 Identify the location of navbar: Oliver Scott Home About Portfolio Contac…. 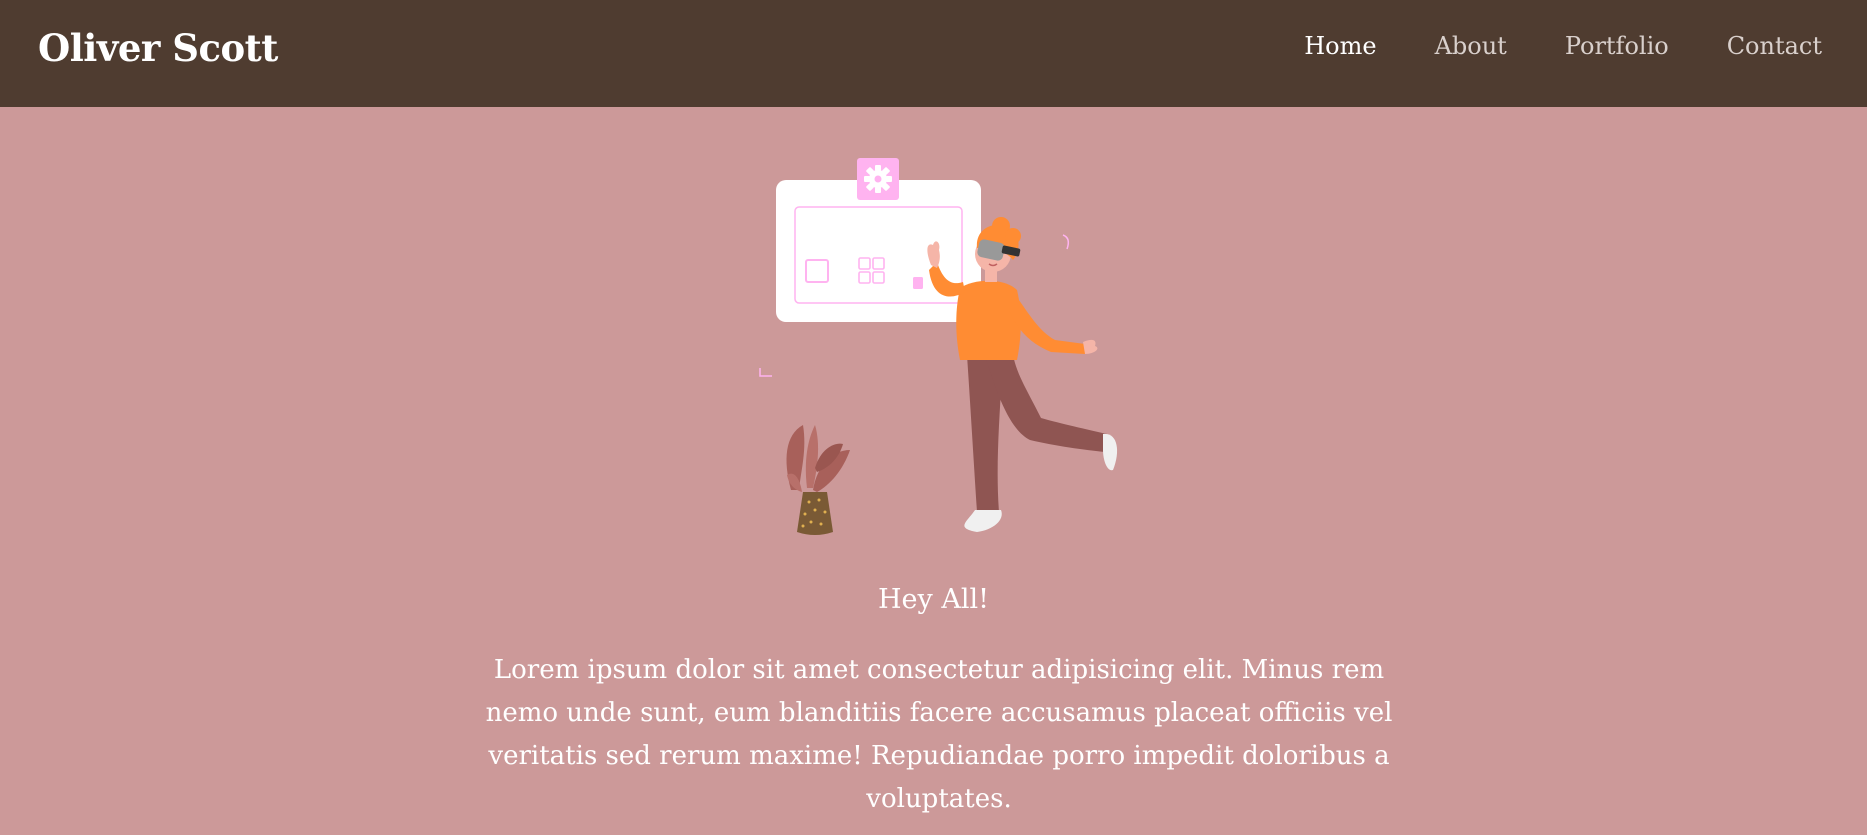
(933, 53).